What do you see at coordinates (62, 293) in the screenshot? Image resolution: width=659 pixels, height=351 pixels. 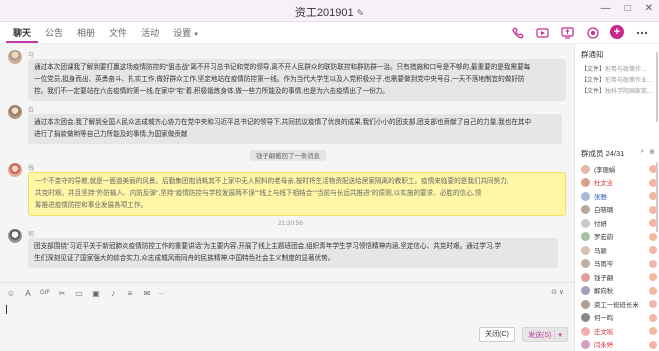 I see `scissors-icon: ✂` at bounding box center [62, 293].